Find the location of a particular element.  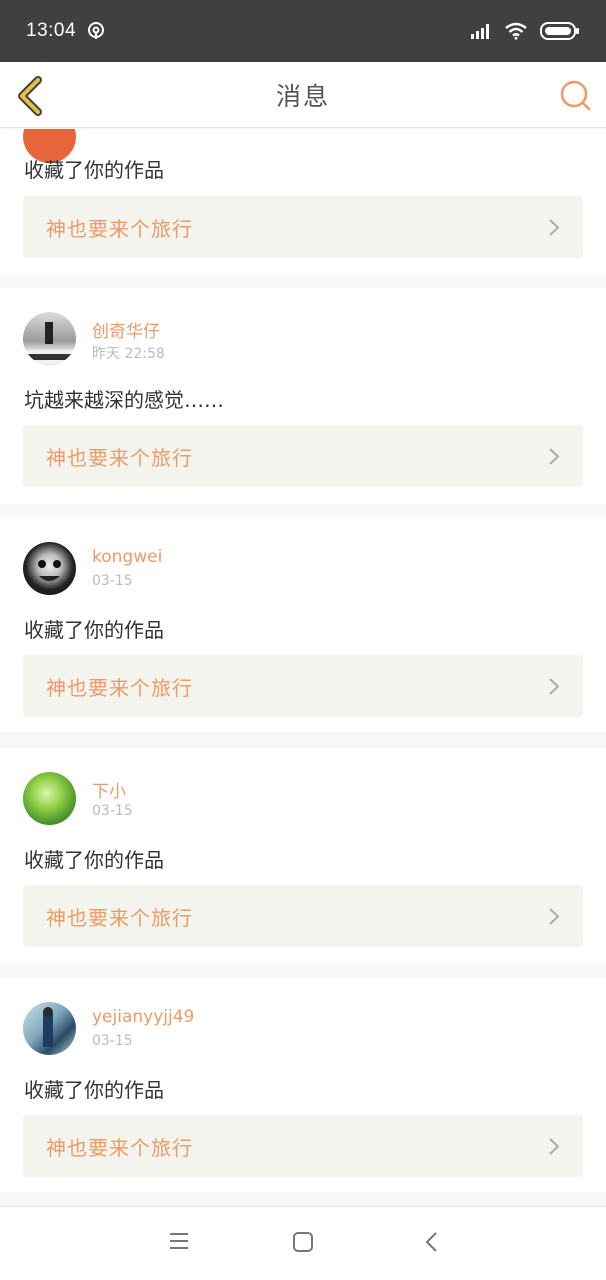

page-title: 消息 is located at coordinates (302, 96).